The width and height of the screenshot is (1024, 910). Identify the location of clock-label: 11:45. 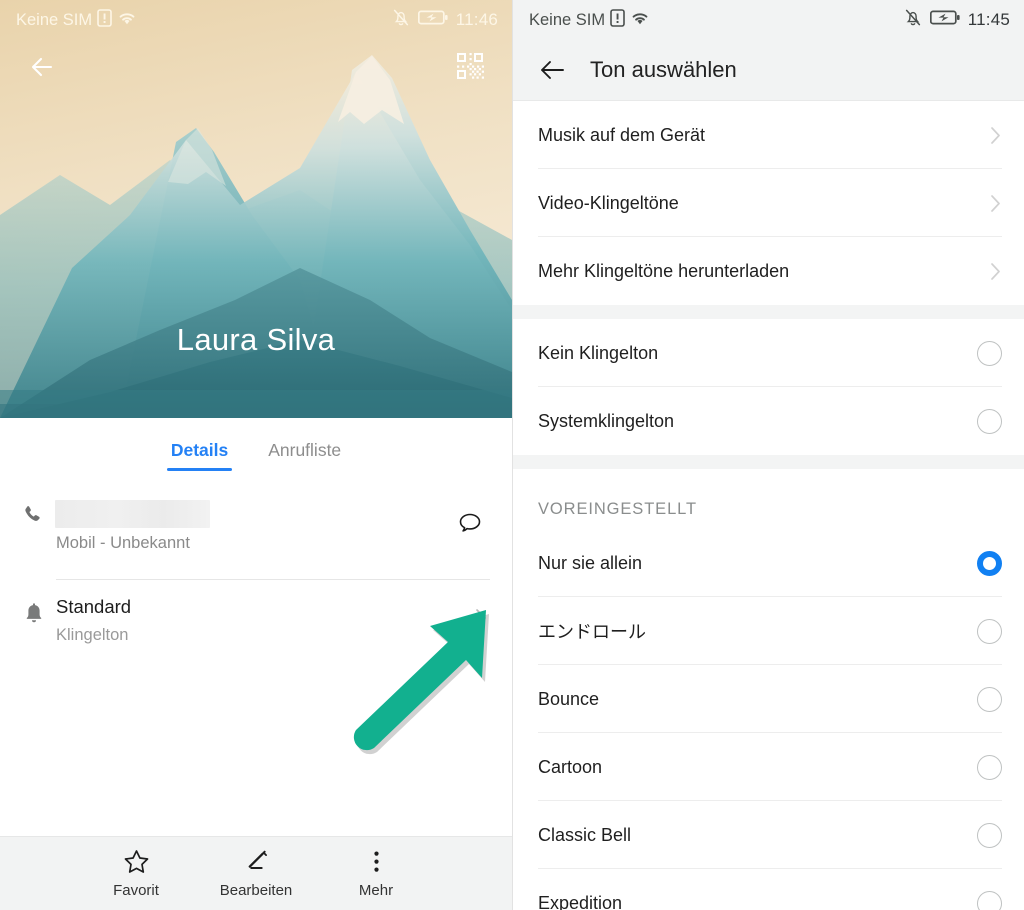
(988, 19).